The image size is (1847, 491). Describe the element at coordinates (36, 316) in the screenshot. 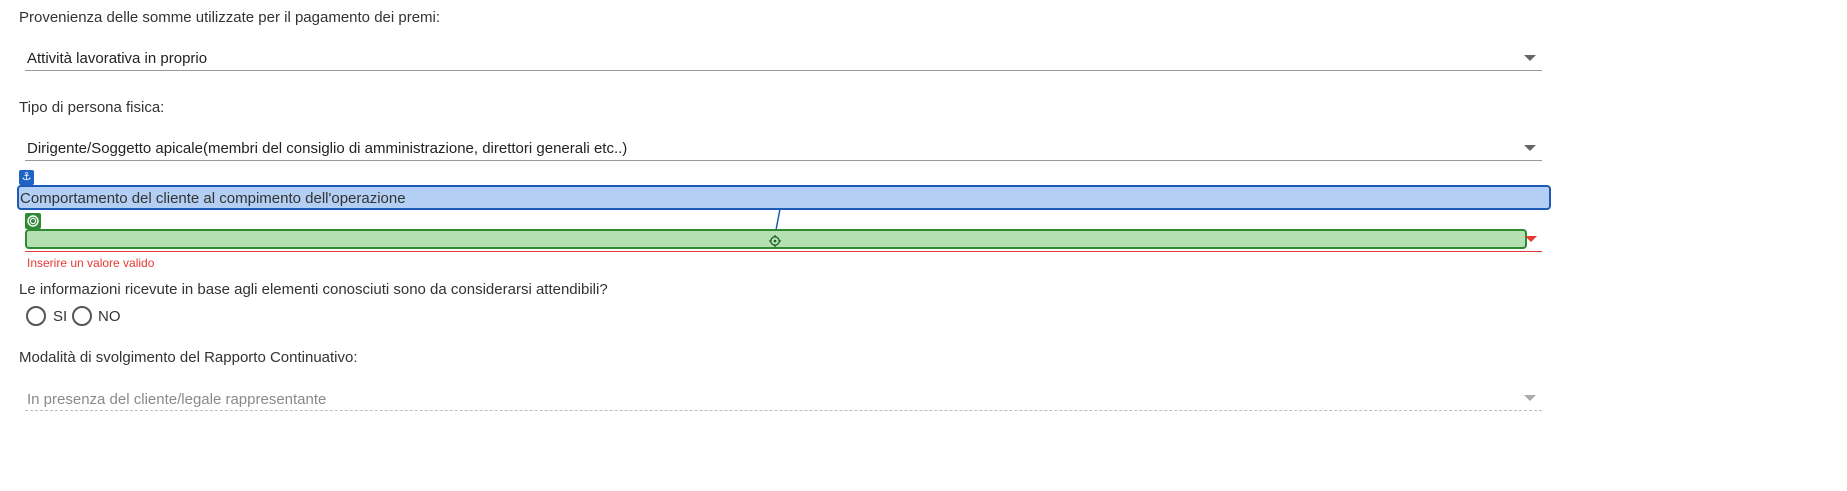

I see `radio-si` at that location.